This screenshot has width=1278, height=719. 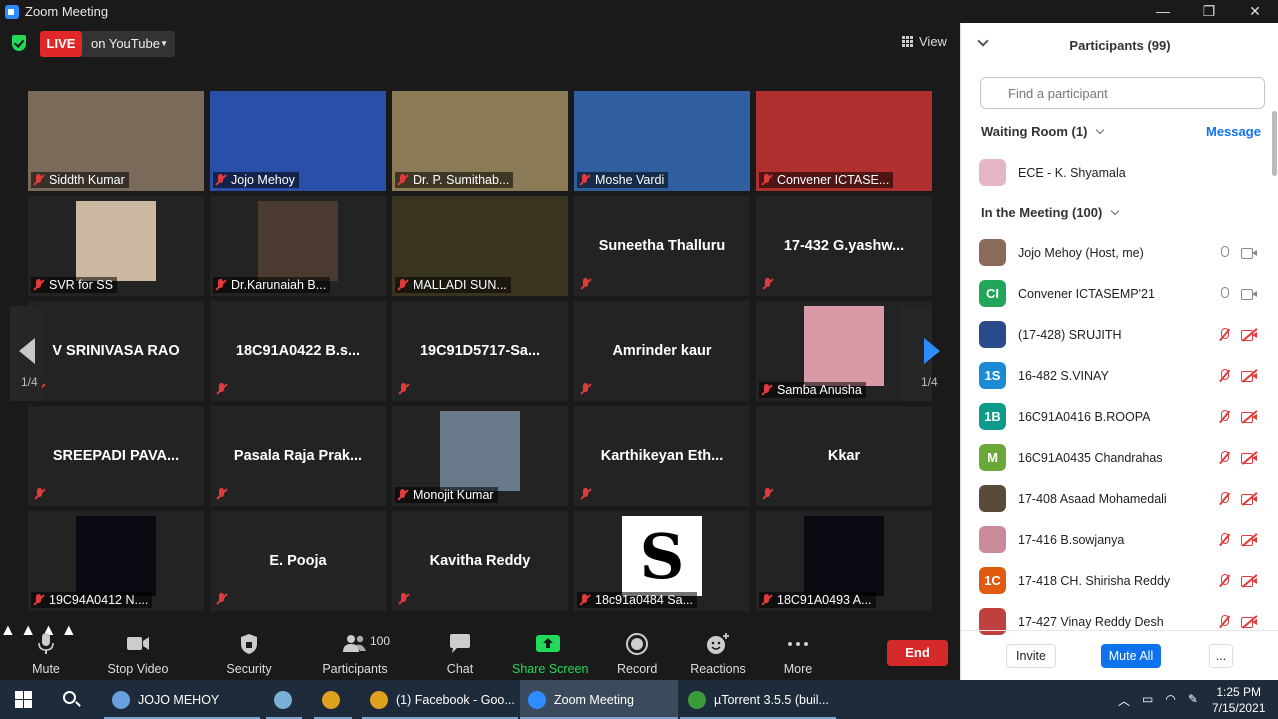 What do you see at coordinates (623, 180) in the screenshot?
I see `tile-name-label: Moshe Vardi` at bounding box center [623, 180].